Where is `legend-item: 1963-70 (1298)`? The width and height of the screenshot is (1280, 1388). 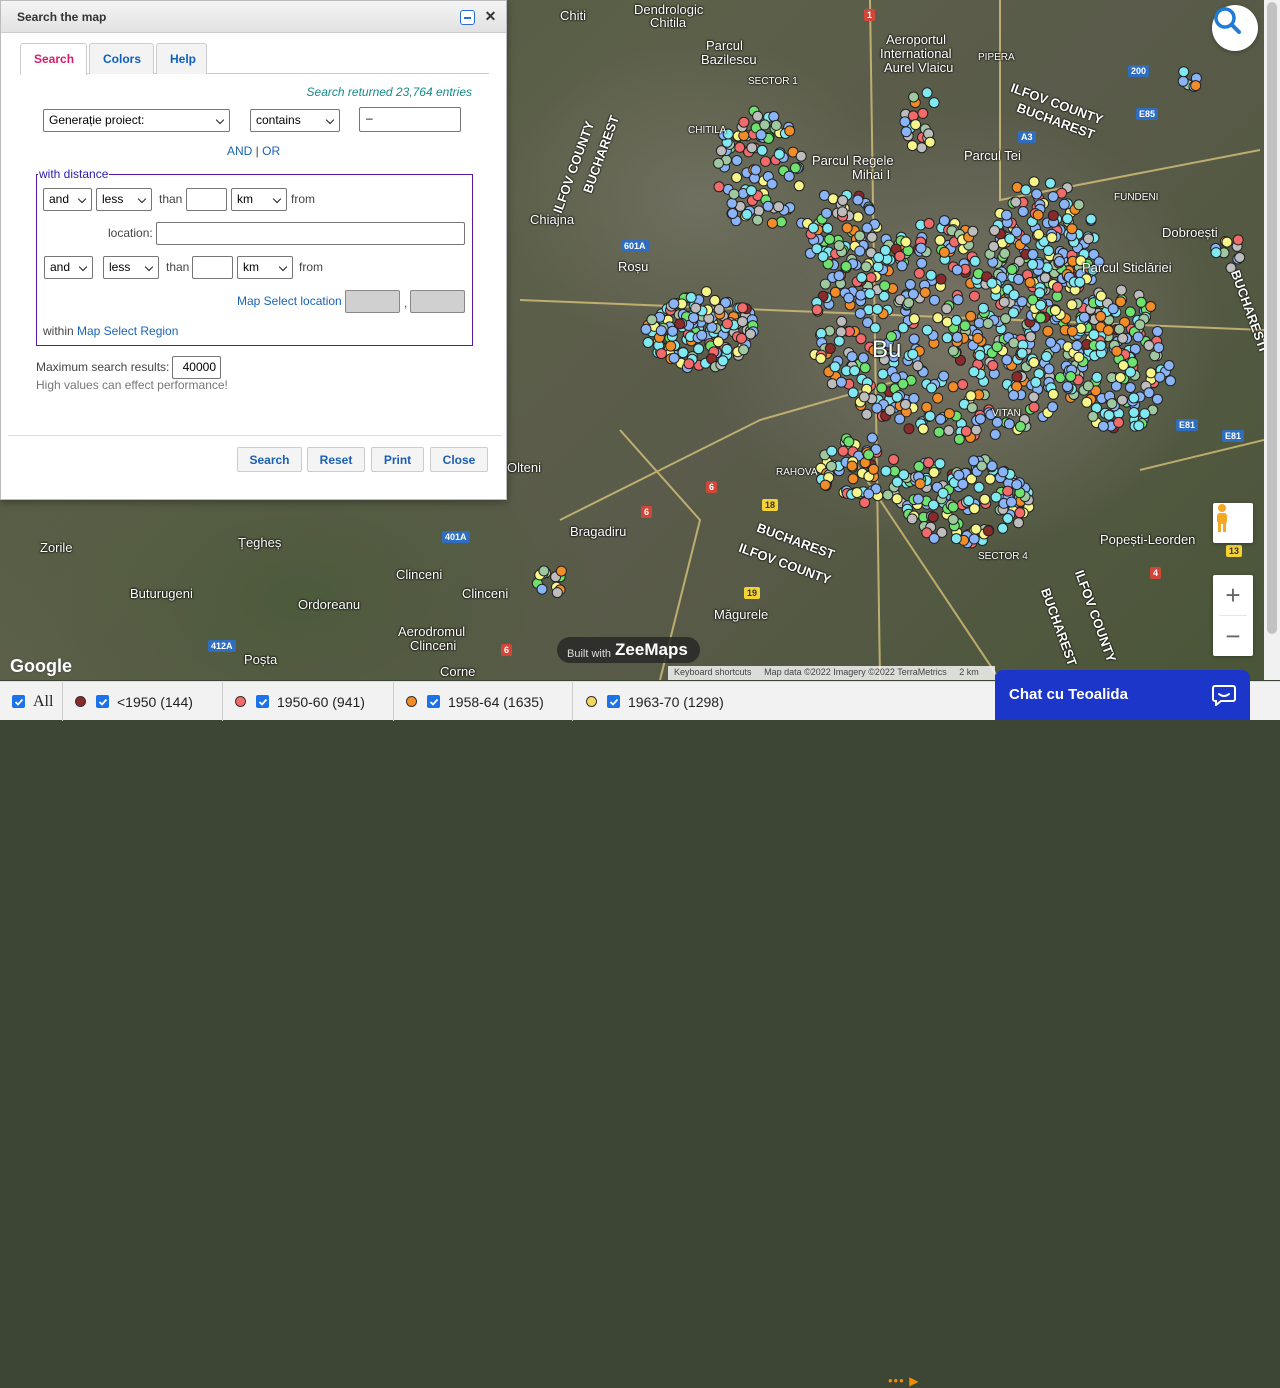 legend-item: 1963-70 (1298) is located at coordinates (655, 701).